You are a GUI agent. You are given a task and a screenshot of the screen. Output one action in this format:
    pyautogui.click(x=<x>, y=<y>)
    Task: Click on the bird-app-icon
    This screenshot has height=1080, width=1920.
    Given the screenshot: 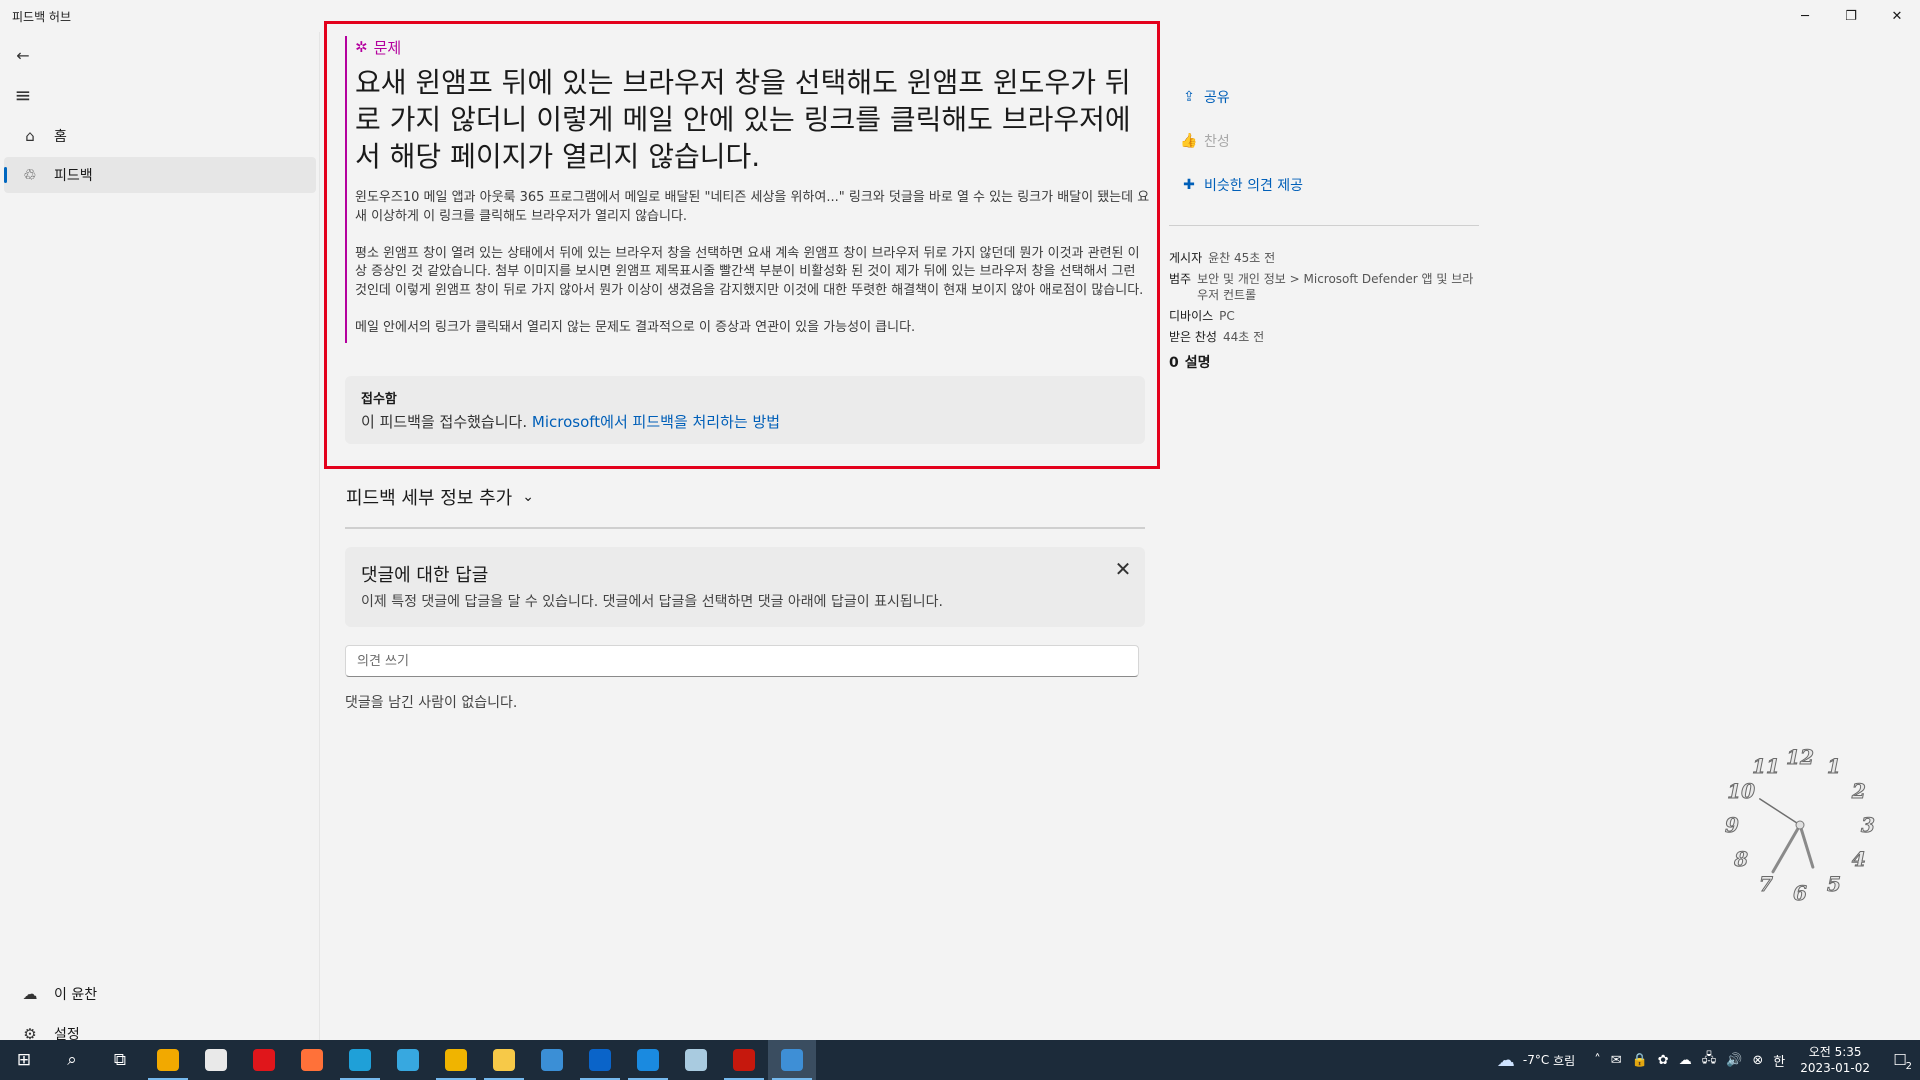 What is the action you would take?
    pyautogui.click(x=408, y=1060)
    